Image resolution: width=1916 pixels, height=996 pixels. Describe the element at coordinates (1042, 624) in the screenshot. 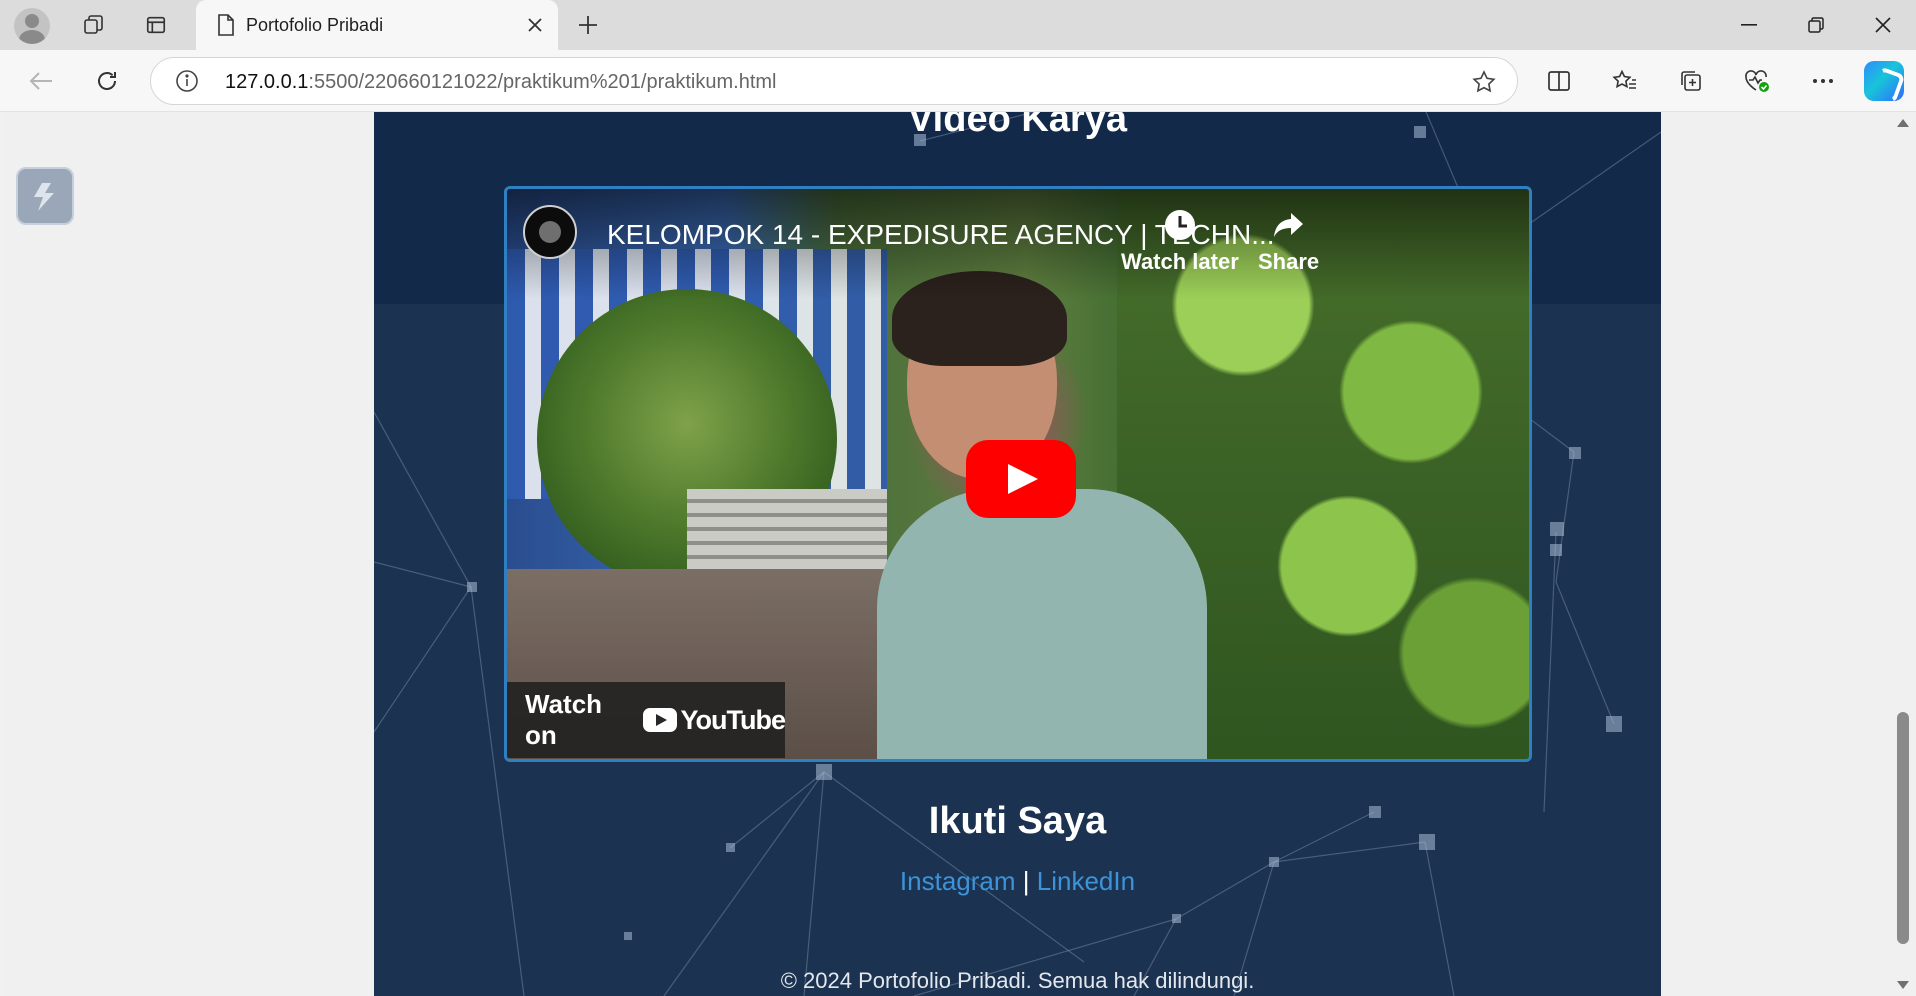

I see `video-thumbnail-person` at that location.